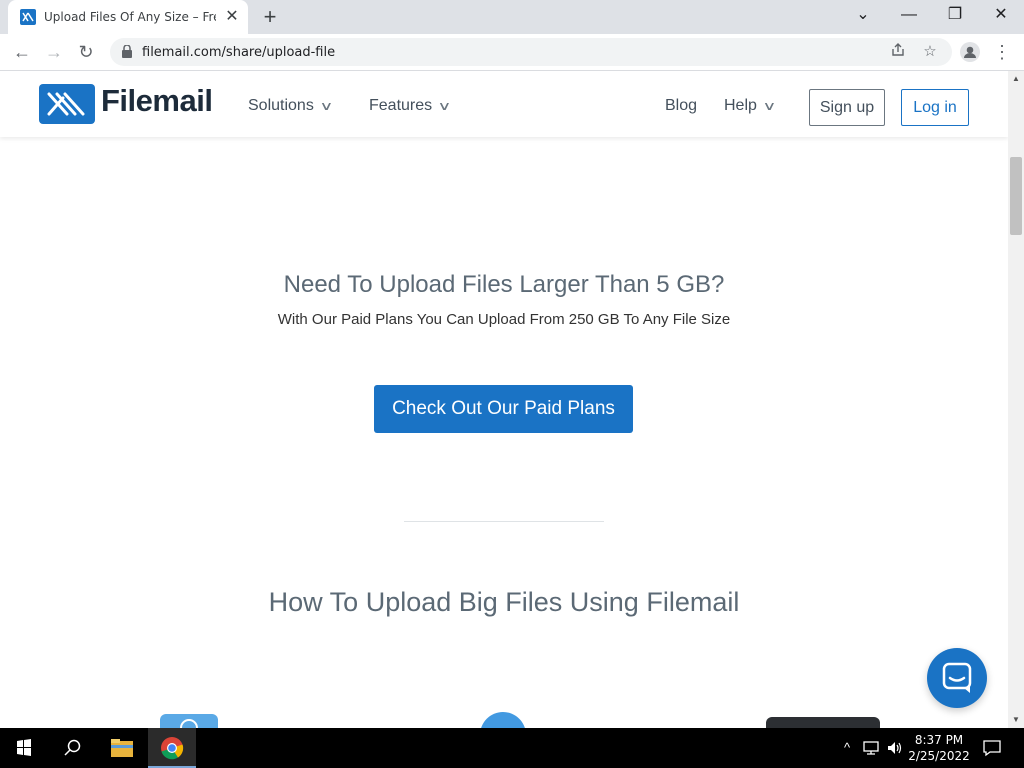  I want to click on login-button: Log in, so click(935, 107).